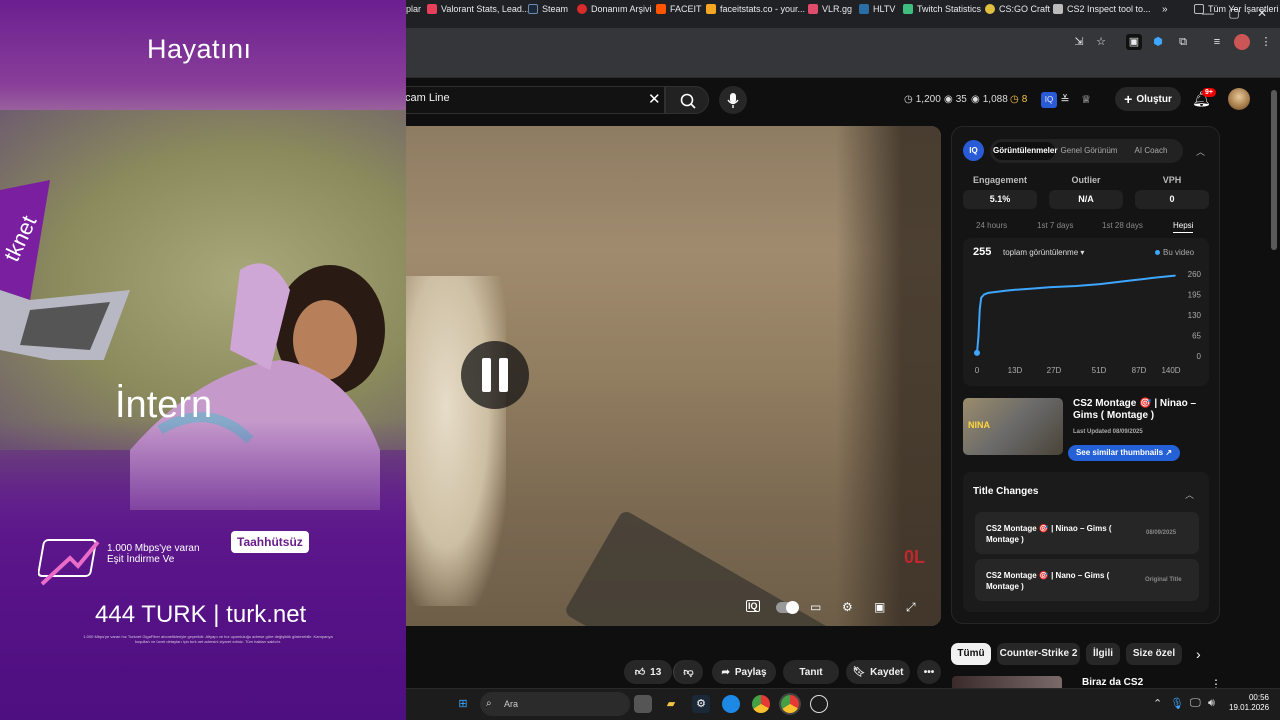 The height and width of the screenshot is (720, 1280). What do you see at coordinates (1099, 370) in the screenshot?
I see `x-tick-label: 51D` at bounding box center [1099, 370].